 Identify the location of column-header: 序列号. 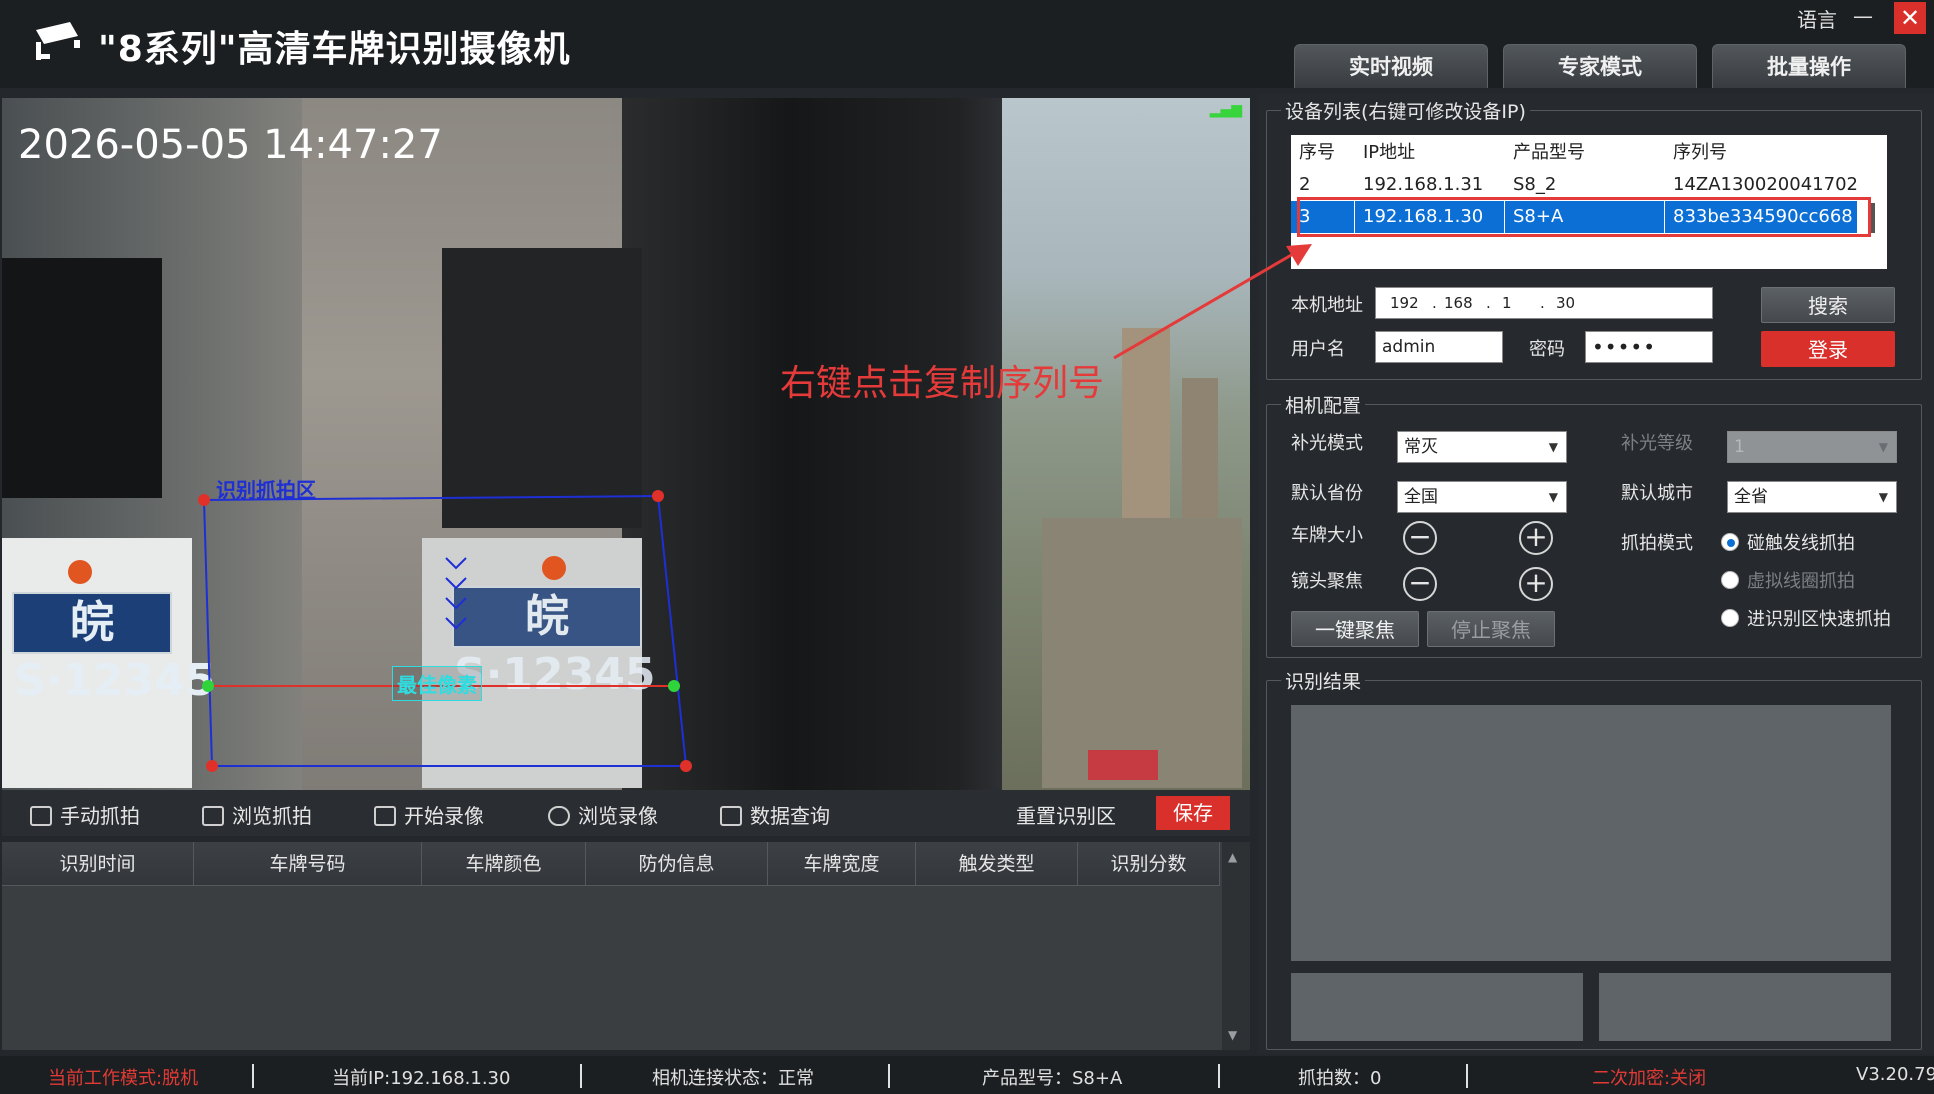
(1760, 153).